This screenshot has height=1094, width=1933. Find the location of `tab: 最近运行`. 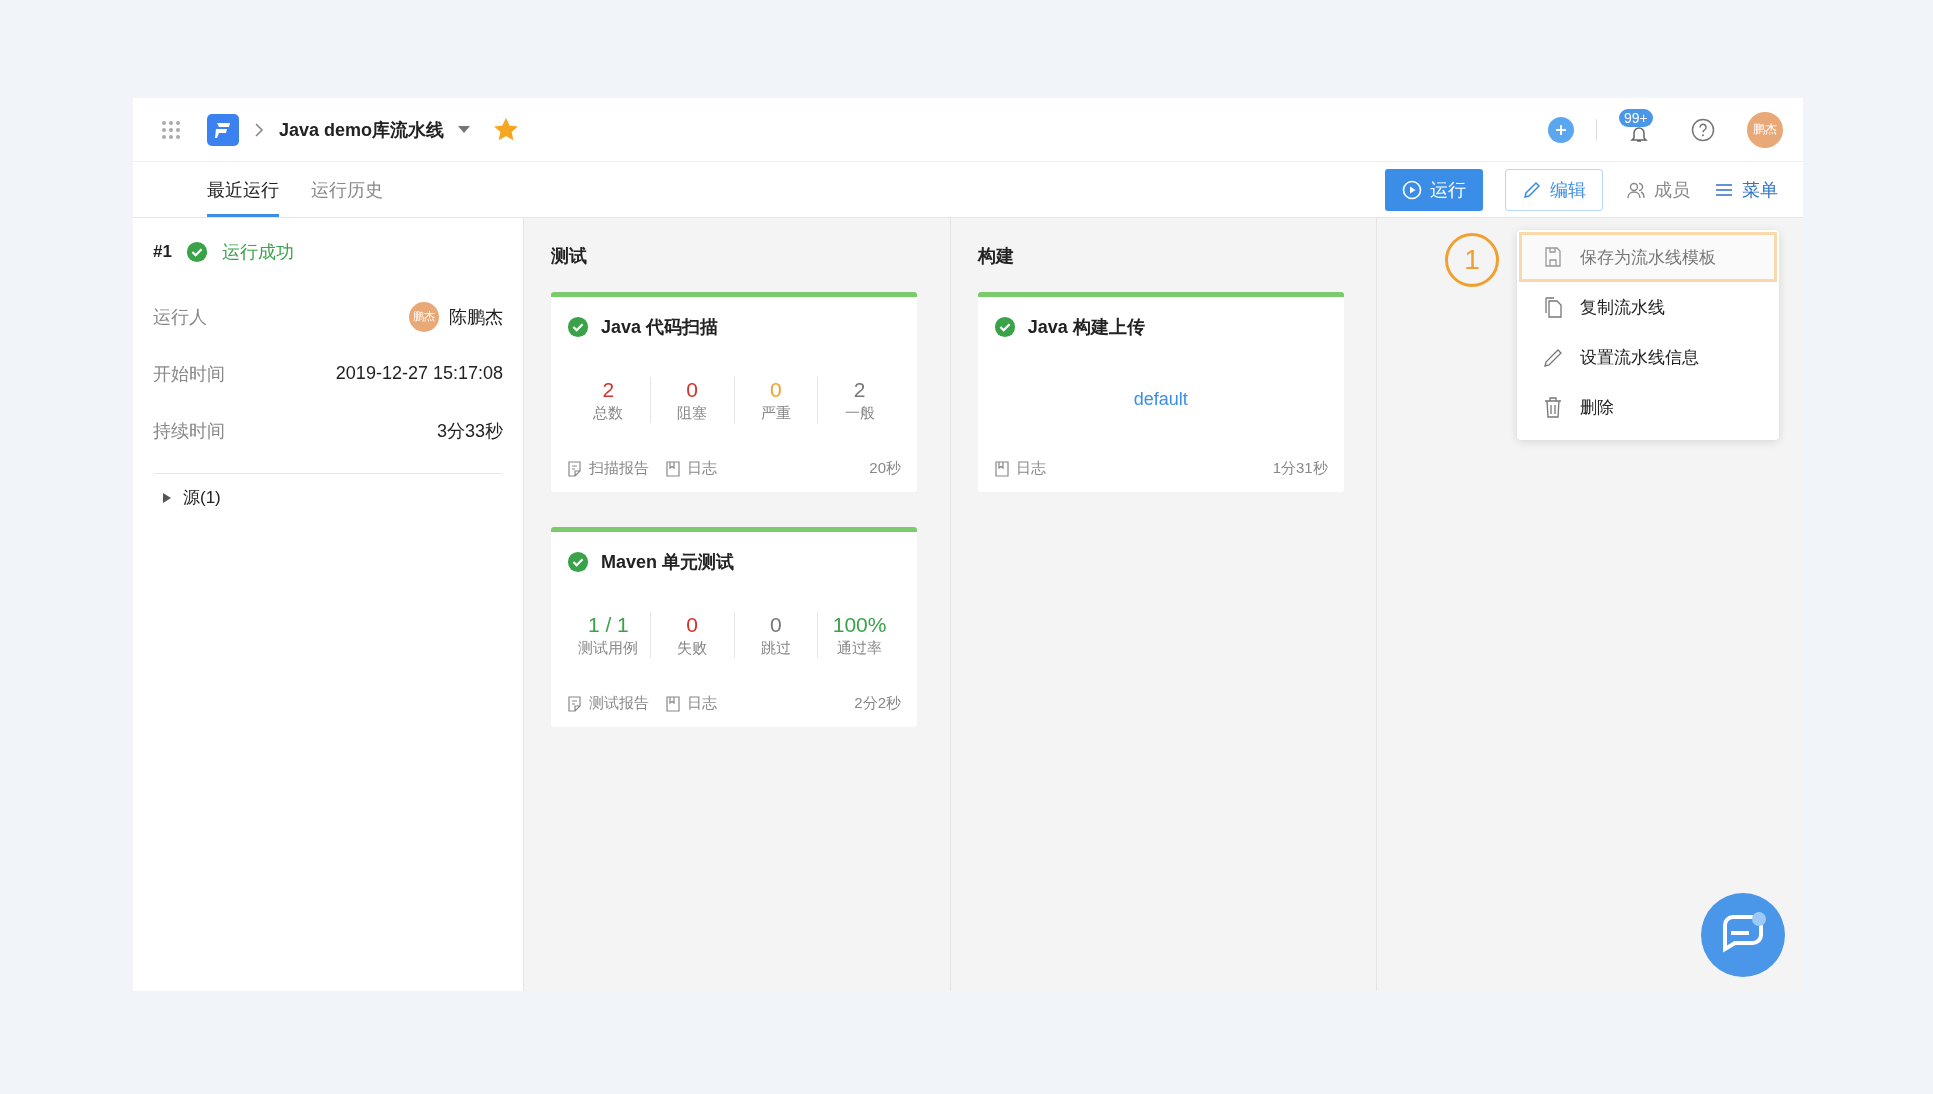

tab: 最近运行 is located at coordinates (243, 189).